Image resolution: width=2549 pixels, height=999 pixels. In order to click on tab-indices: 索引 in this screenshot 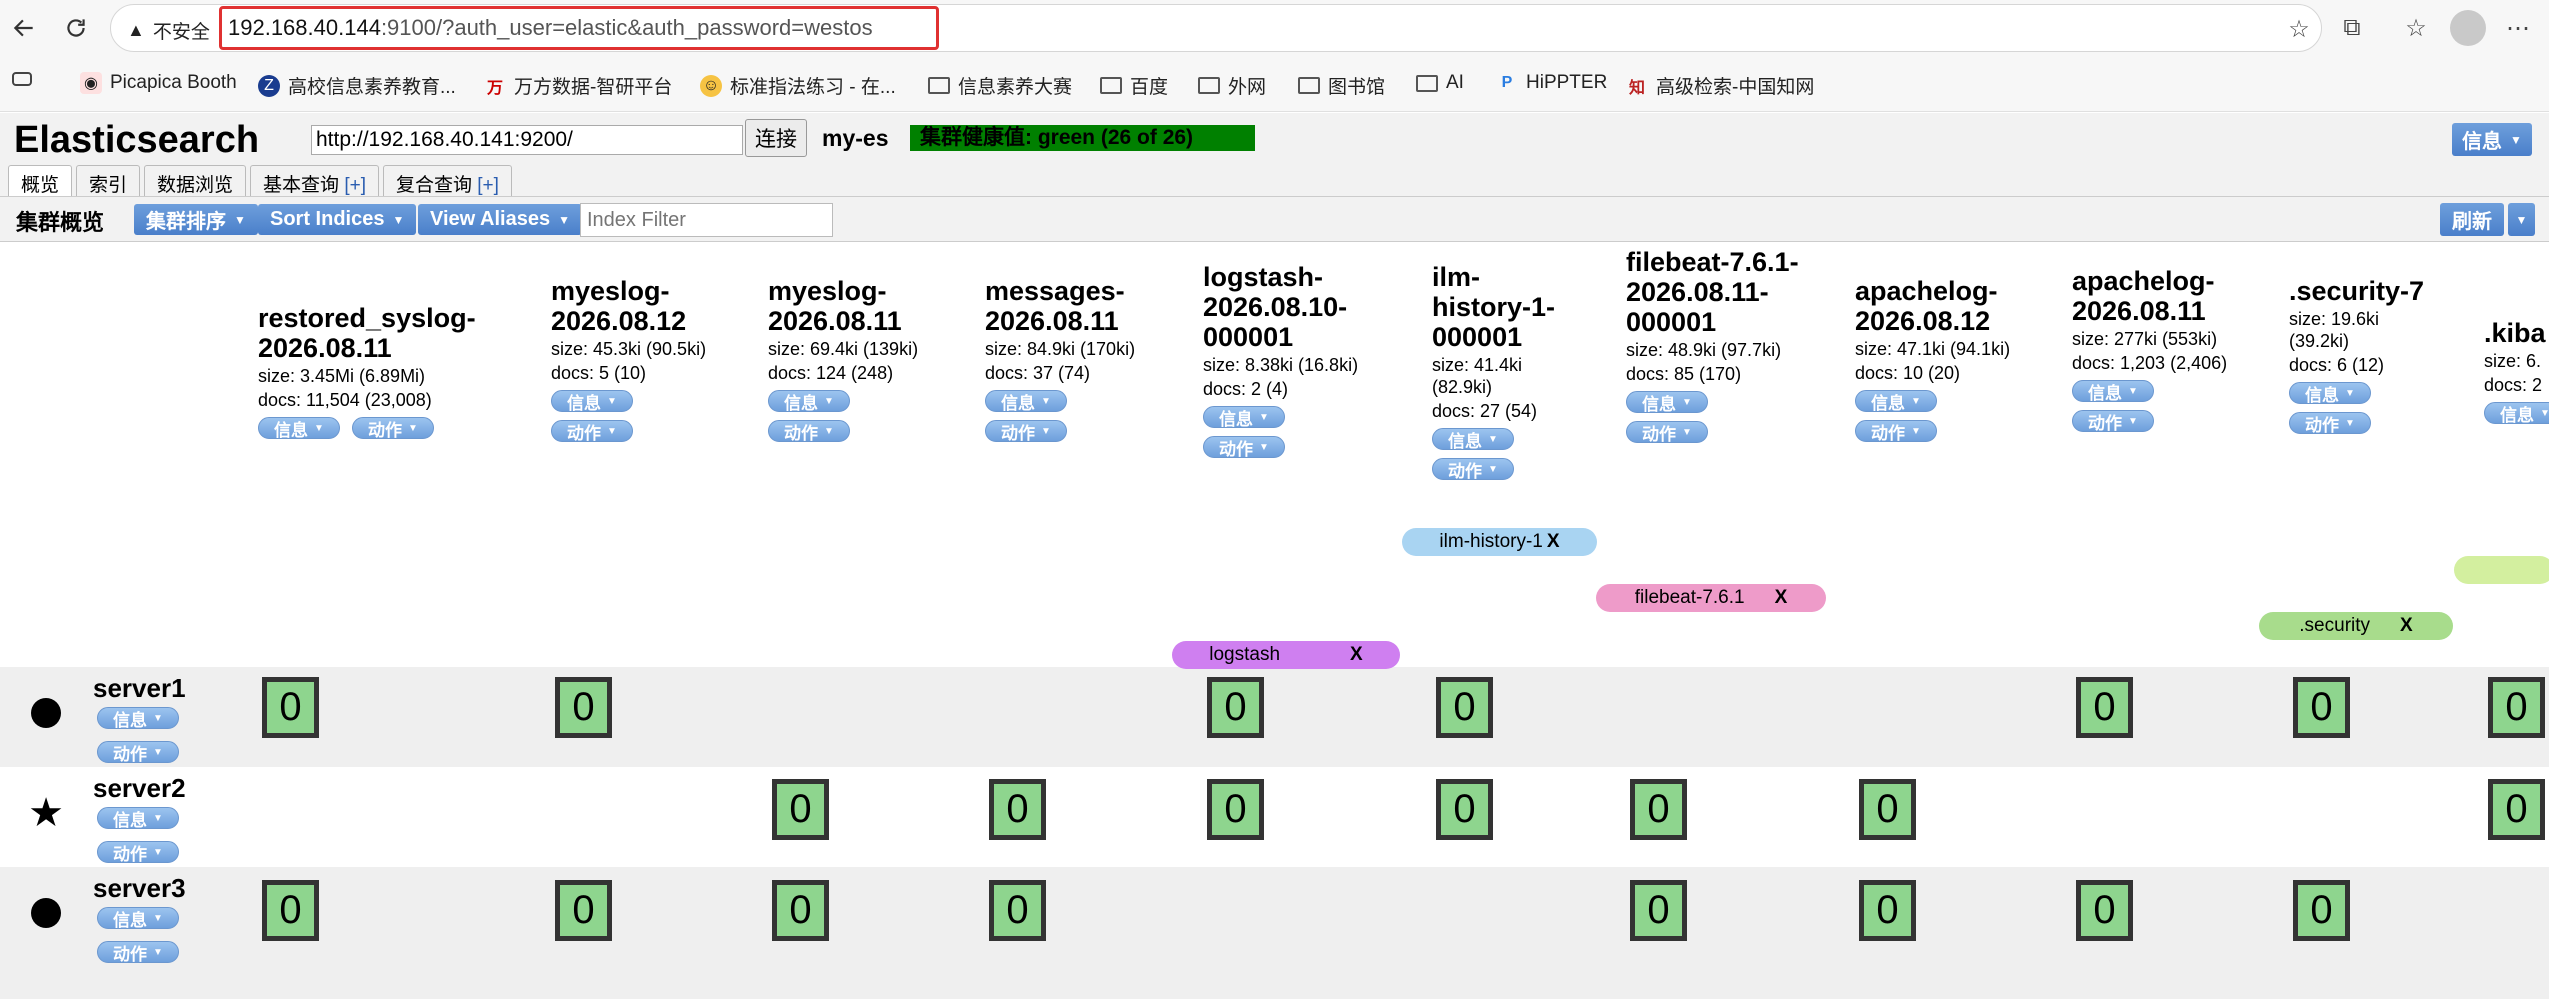, I will do `click(108, 180)`.